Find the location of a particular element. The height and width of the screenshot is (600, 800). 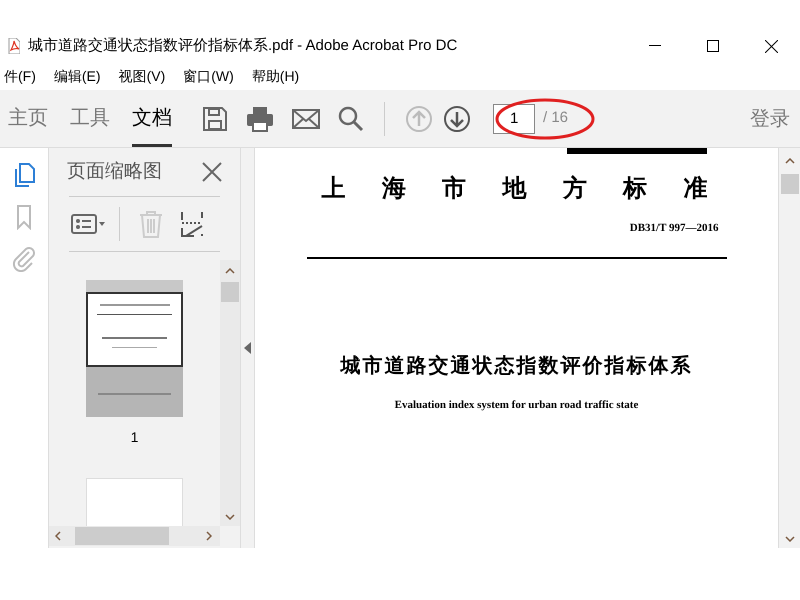

menu-item: 帮助(H) is located at coordinates (276, 76).